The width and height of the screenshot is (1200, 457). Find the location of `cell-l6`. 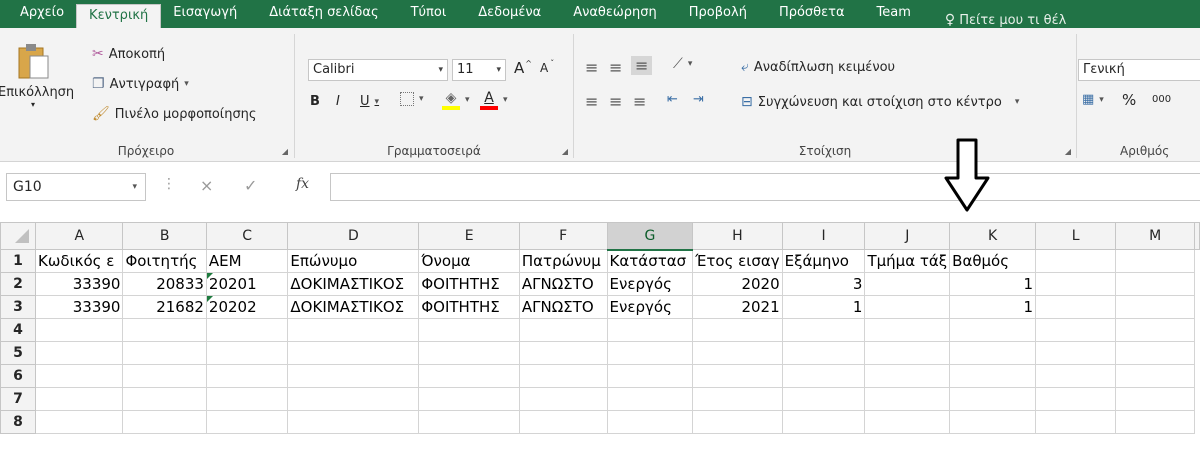

cell-l6 is located at coordinates (1076, 376).